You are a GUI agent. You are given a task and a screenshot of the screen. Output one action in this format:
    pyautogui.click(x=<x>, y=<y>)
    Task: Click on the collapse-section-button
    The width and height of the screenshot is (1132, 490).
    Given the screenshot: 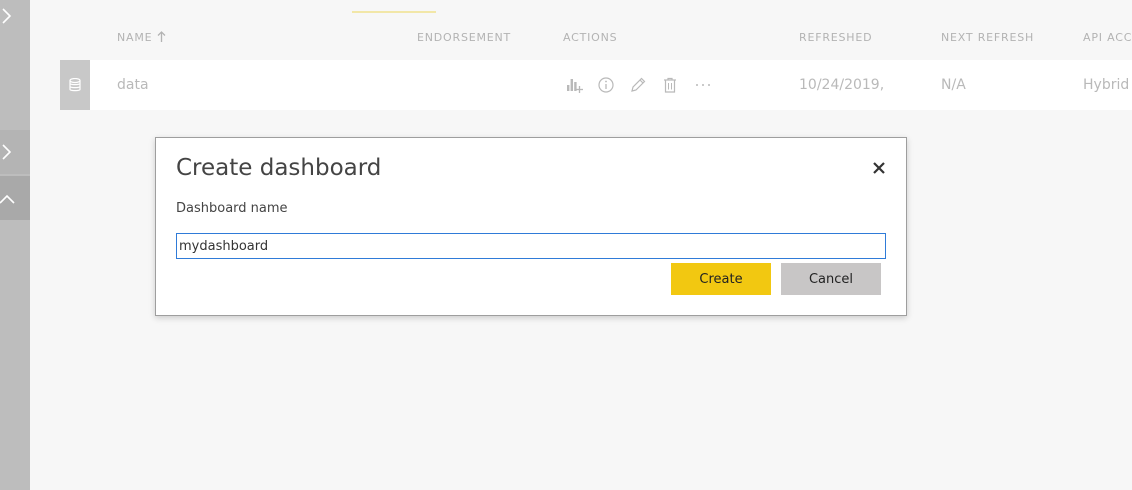 What is the action you would take?
    pyautogui.click(x=15, y=198)
    